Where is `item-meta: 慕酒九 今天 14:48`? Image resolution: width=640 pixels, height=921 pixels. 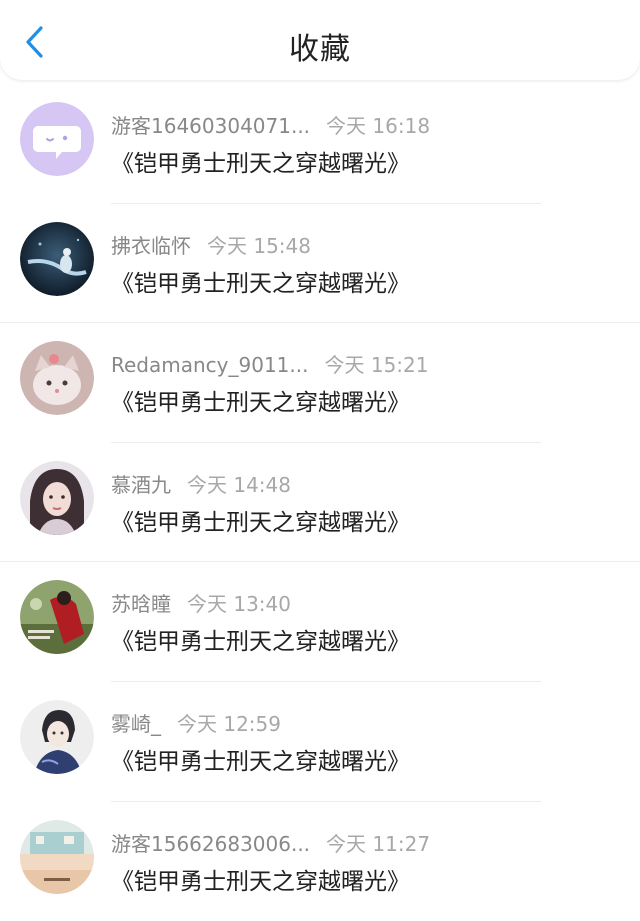 item-meta: 慕酒九 今天 14:48 is located at coordinates (201, 483).